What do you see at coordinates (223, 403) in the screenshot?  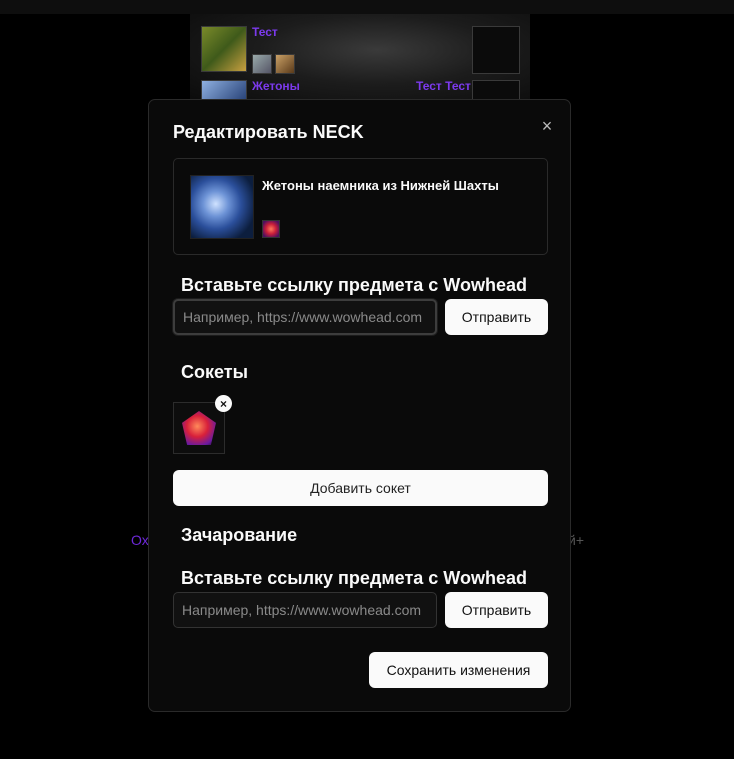 I see `remove-socket-icon: ×` at bounding box center [223, 403].